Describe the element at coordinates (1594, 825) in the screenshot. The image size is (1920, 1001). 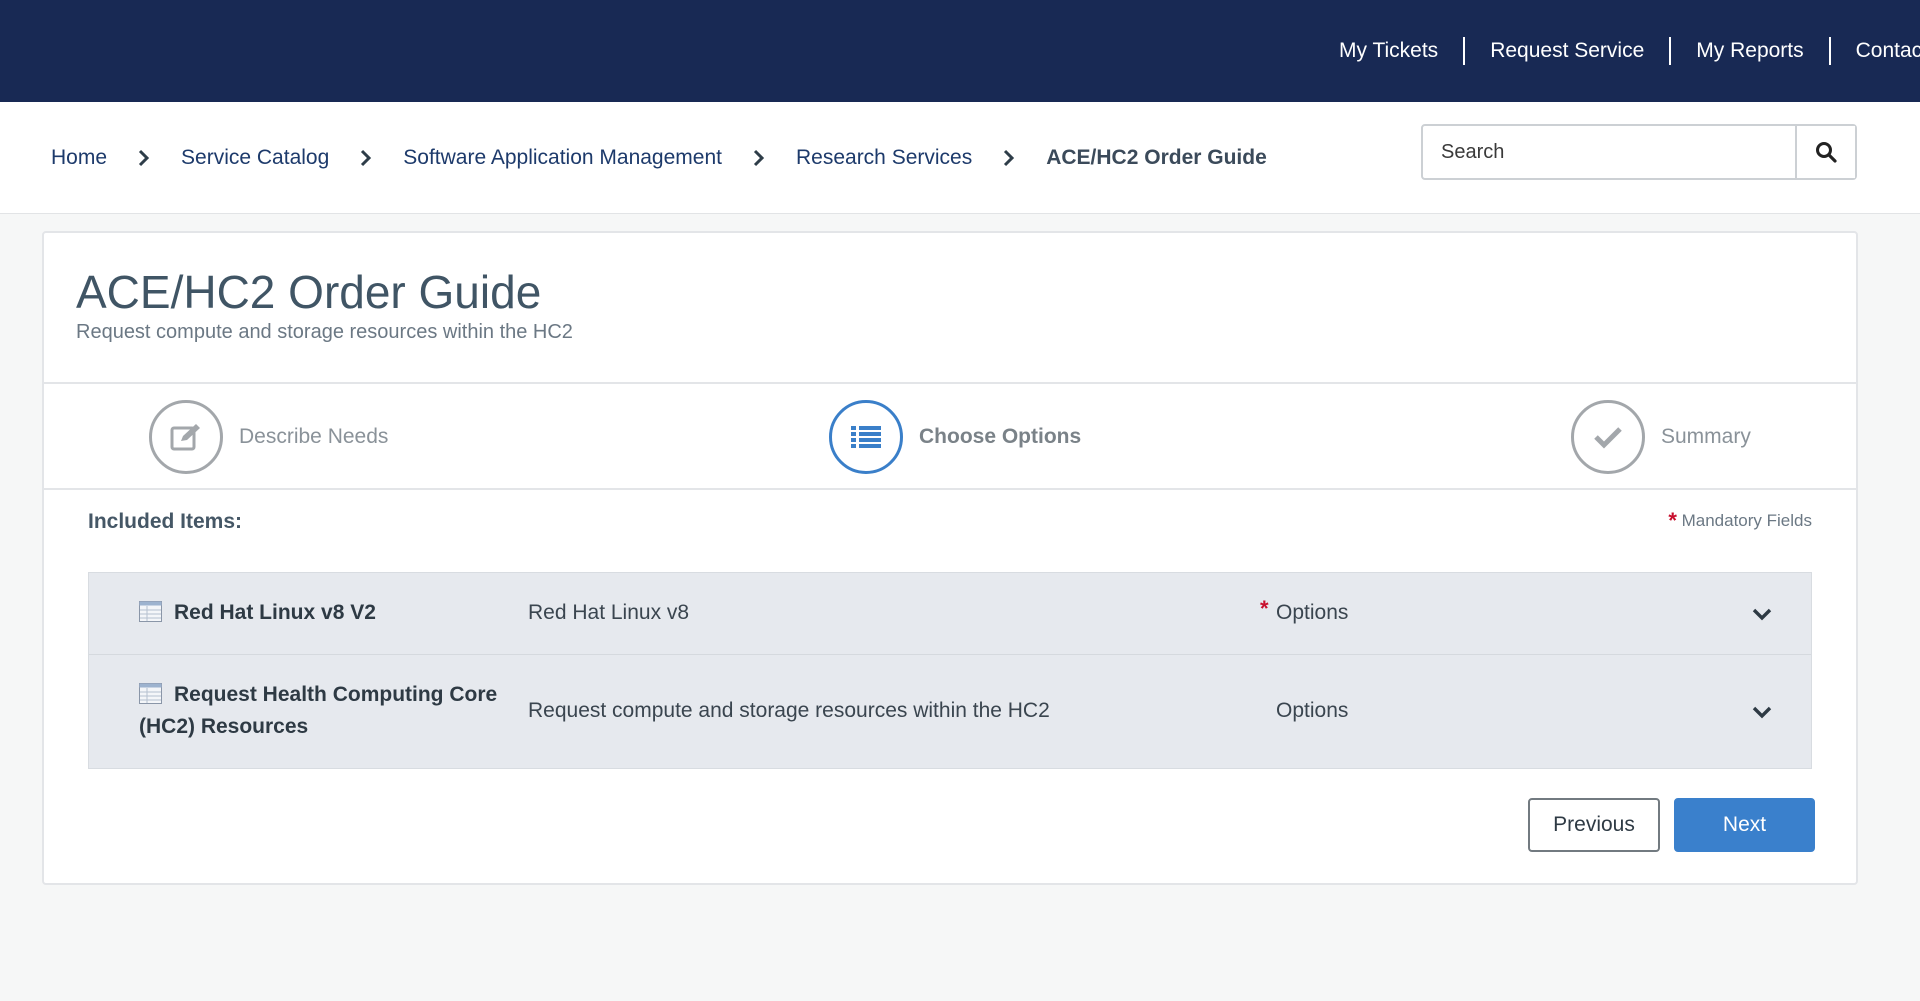
I see `previous-button: Previous` at that location.